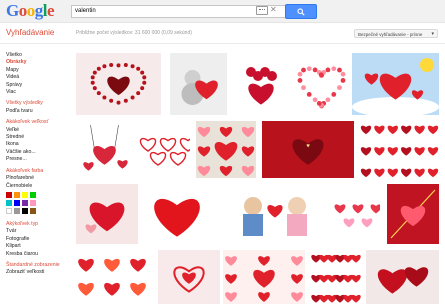 The height and width of the screenshot is (304, 445). Describe the element at coordinates (37, 85) in the screenshot. I see `sidebar-item: Správy` at that location.